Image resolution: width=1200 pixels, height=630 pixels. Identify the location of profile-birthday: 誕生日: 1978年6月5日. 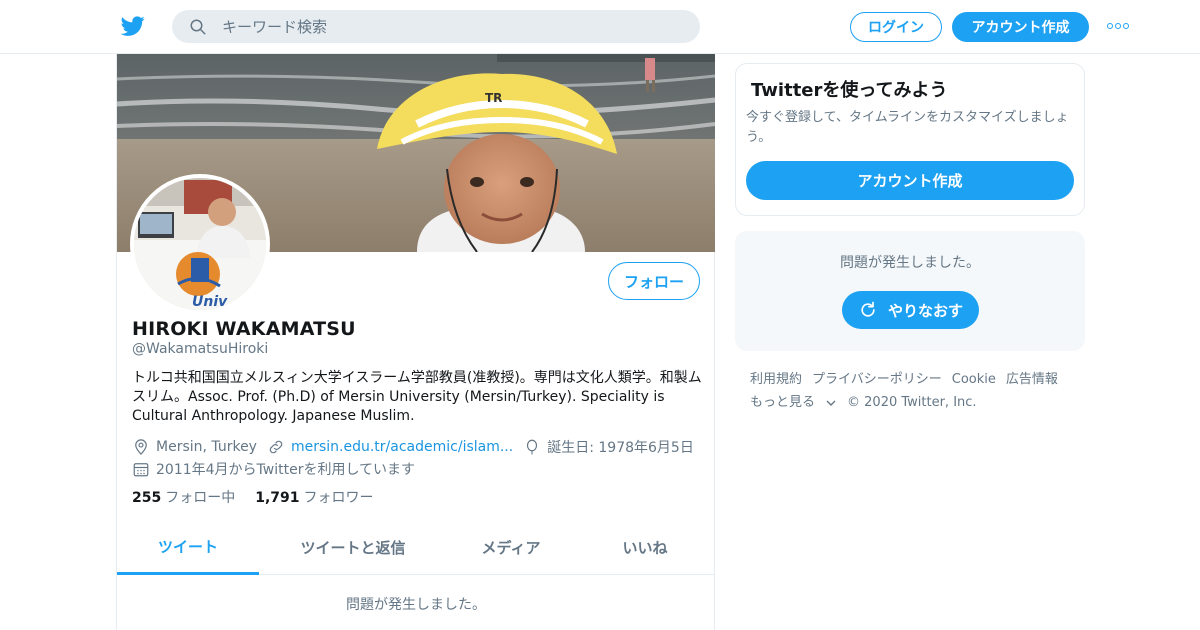
(608, 447).